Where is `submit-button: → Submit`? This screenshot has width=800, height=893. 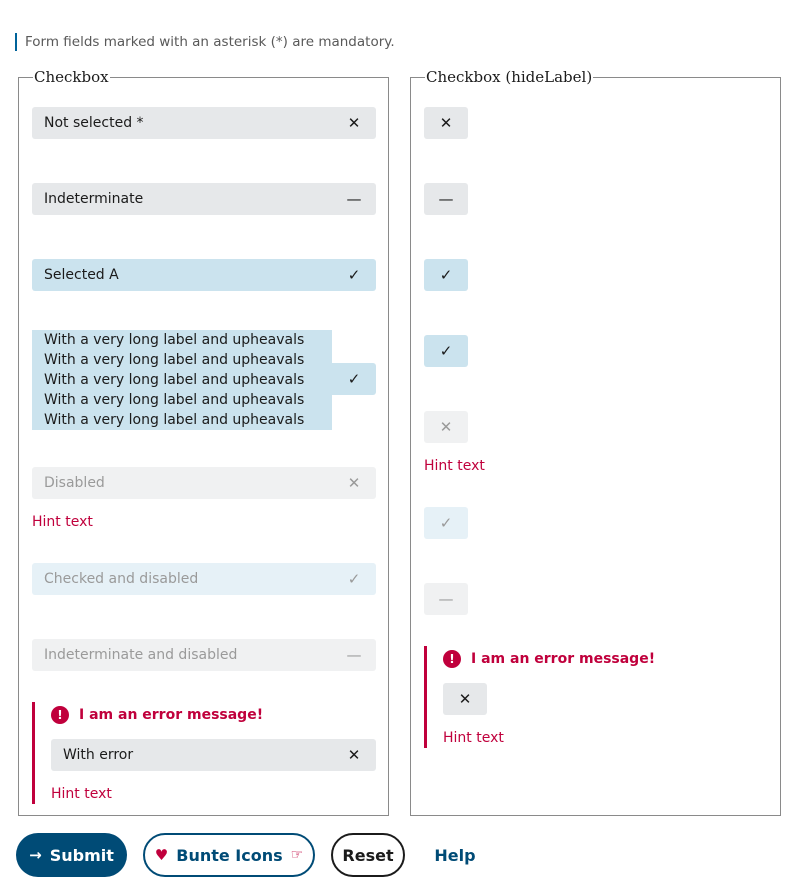 submit-button: → Submit is located at coordinates (71, 855).